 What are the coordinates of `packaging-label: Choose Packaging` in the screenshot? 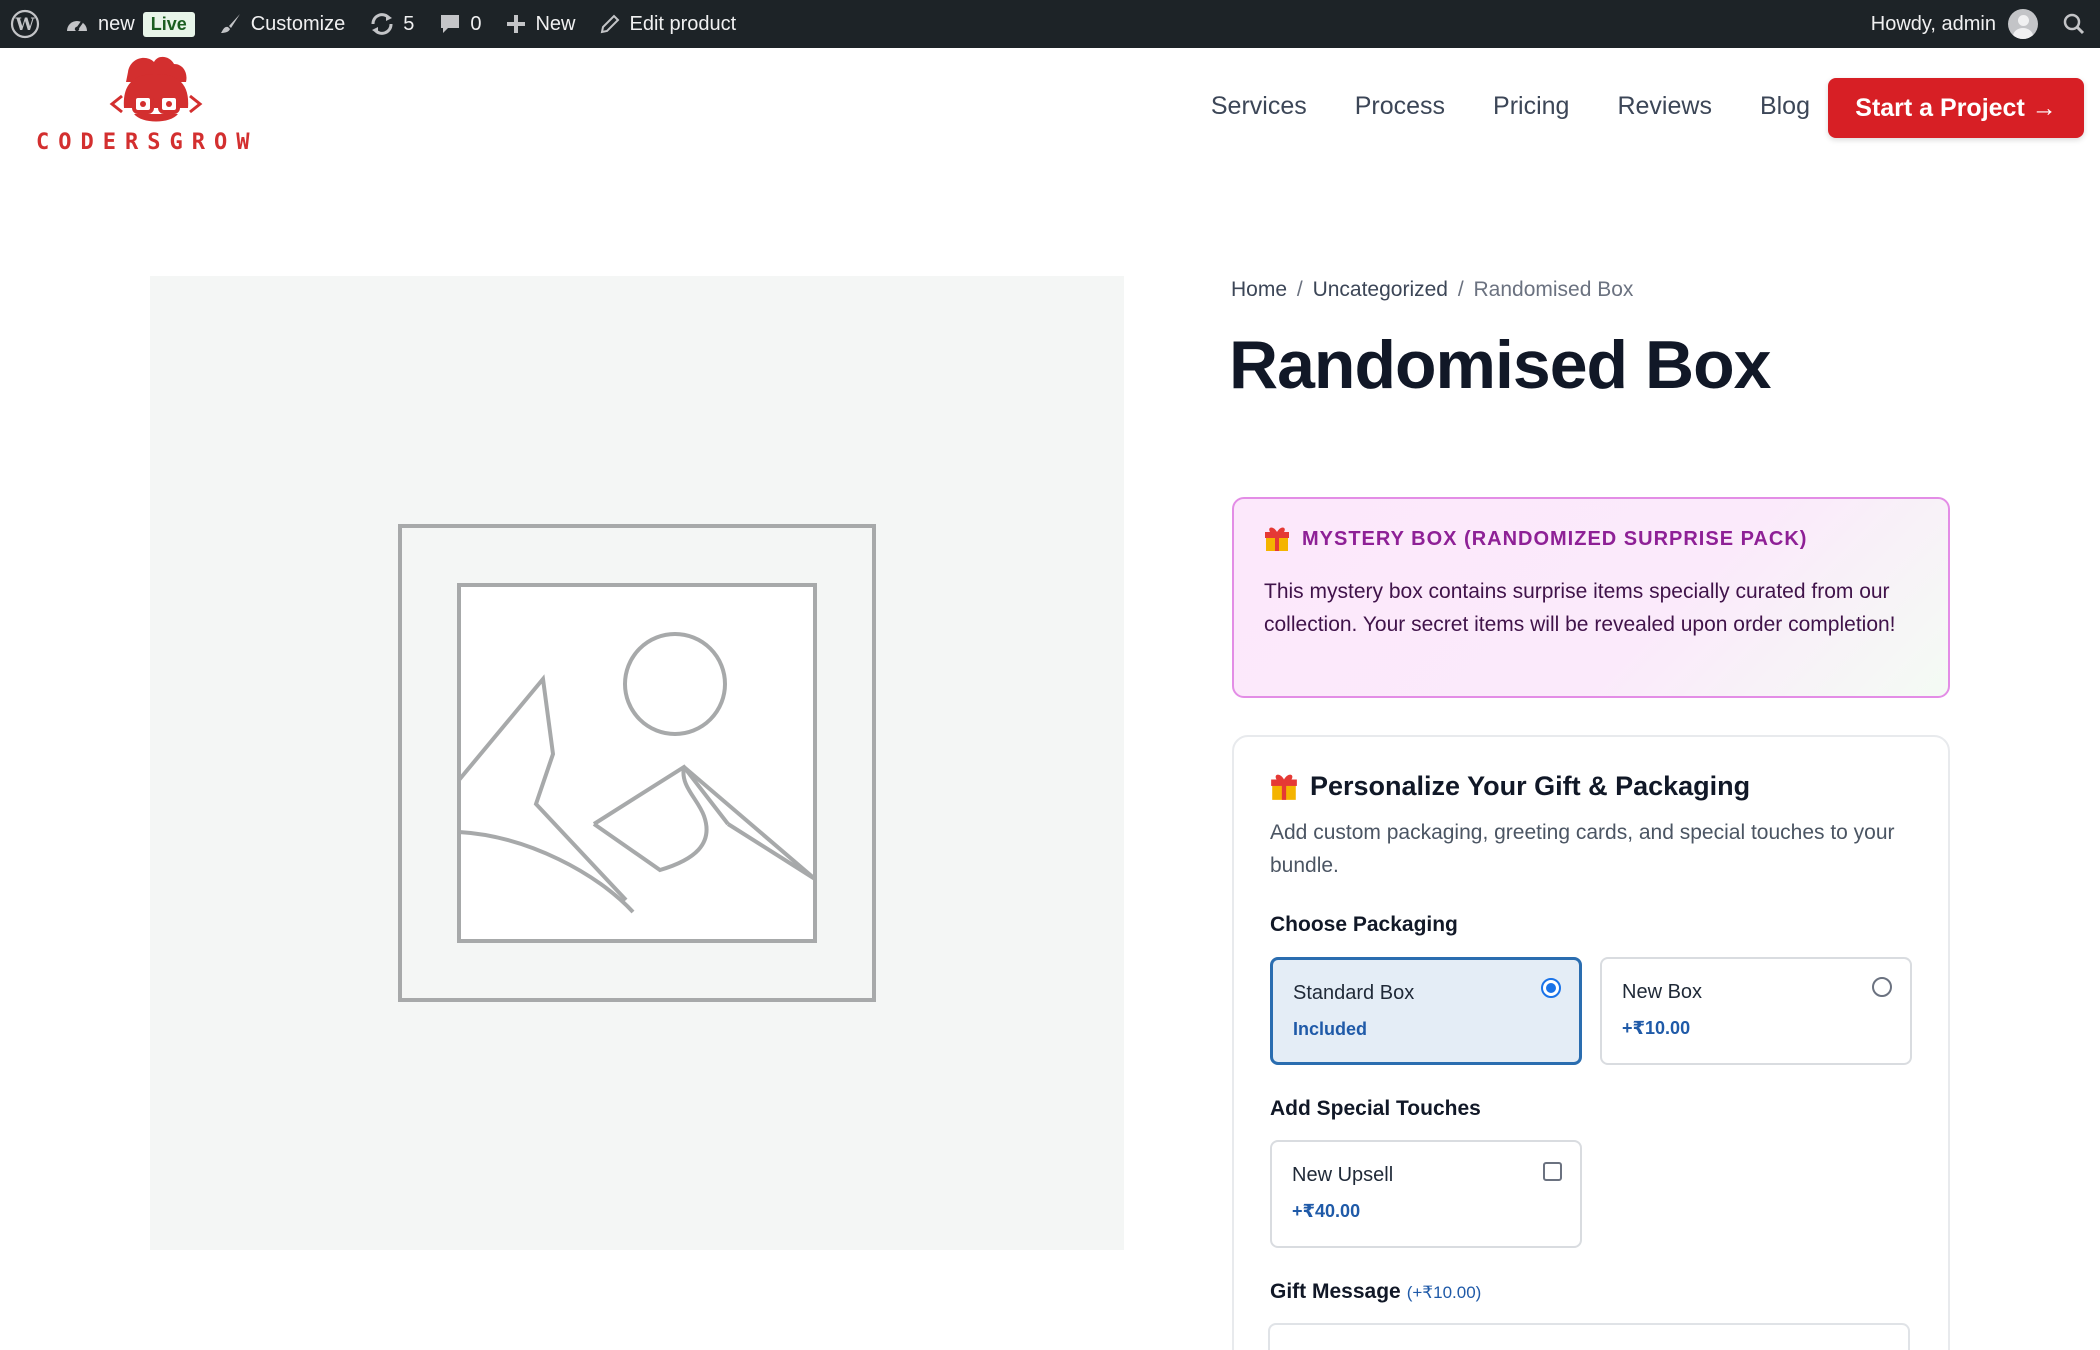 It's located at (1364, 924).